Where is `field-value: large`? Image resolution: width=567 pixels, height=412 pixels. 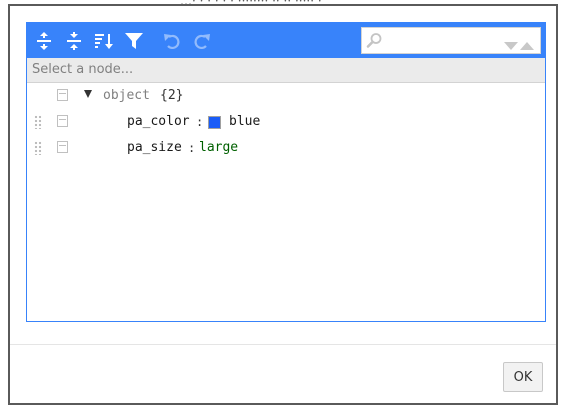
field-value: large is located at coordinates (218, 148).